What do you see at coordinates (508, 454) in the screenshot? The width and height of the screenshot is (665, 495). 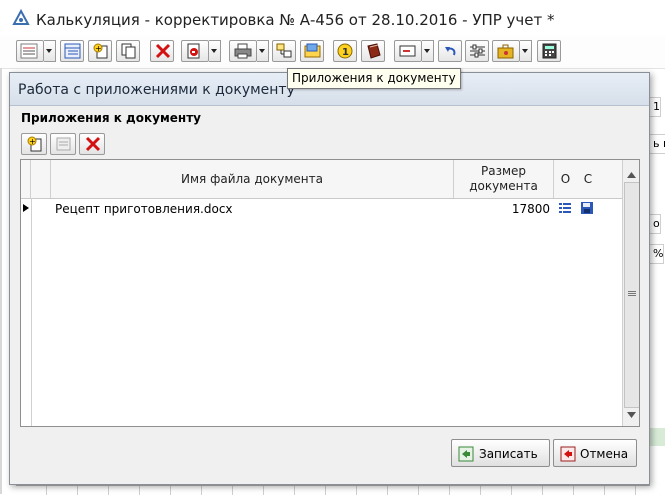 I see `save-button-label: Записать` at bounding box center [508, 454].